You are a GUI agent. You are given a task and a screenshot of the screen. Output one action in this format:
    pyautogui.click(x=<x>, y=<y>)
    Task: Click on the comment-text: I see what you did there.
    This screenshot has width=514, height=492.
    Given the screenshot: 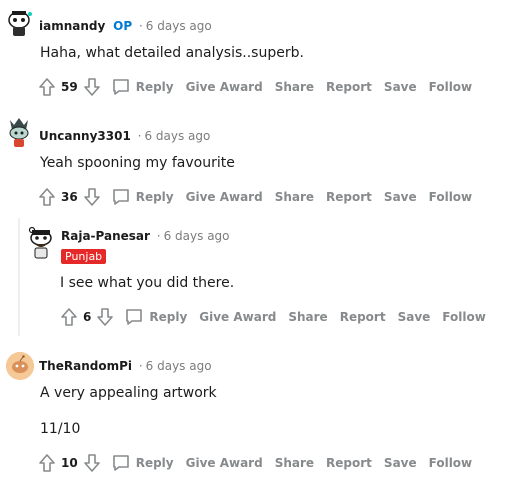 What is the action you would take?
    pyautogui.click(x=147, y=283)
    